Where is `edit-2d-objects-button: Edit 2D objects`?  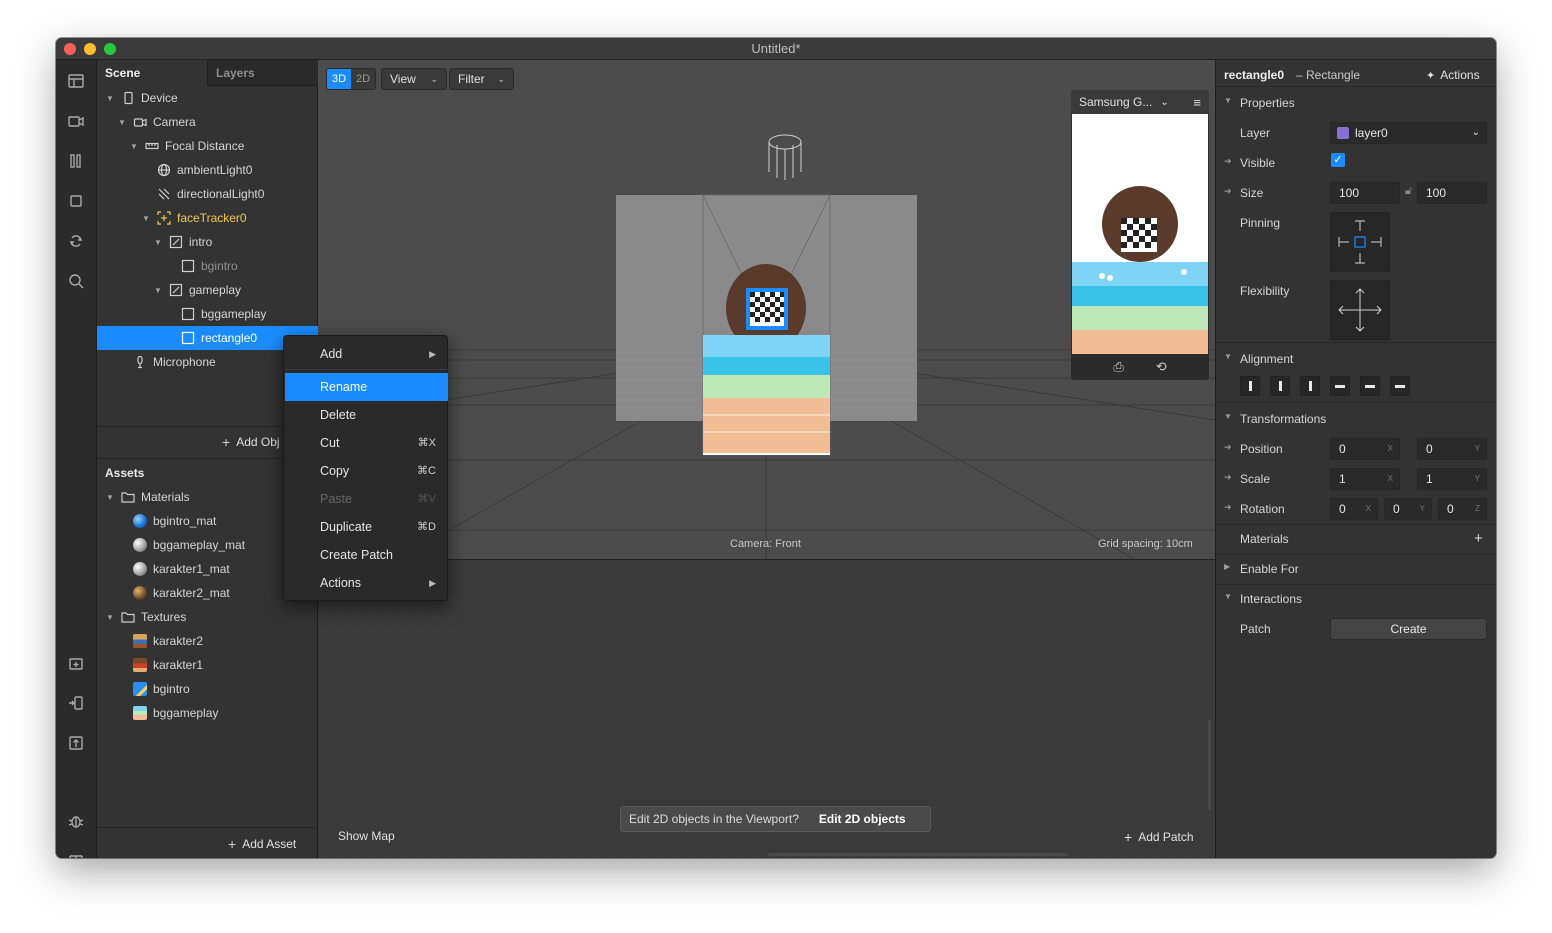 edit-2d-objects-button: Edit 2D objects is located at coordinates (862, 819).